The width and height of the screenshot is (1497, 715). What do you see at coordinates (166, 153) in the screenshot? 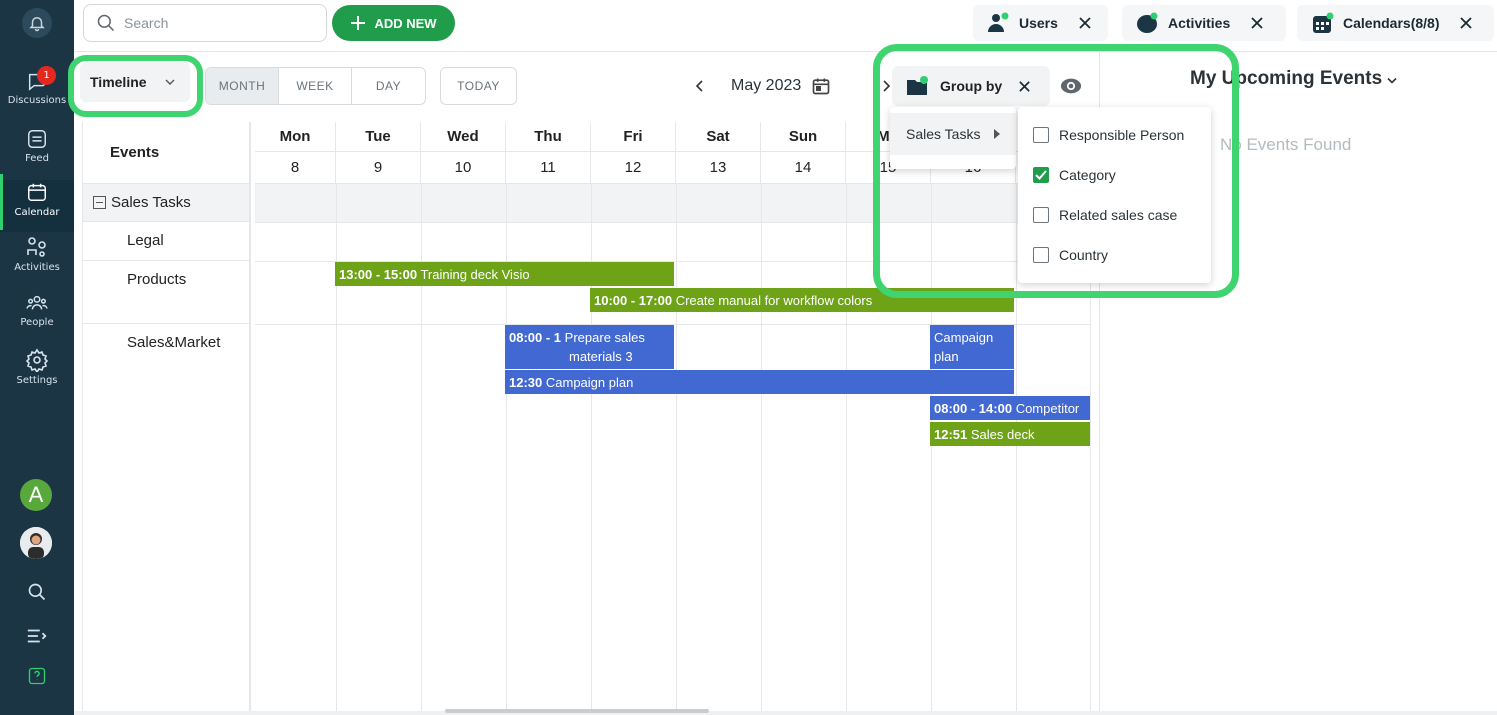
I see `events-header: Events` at bounding box center [166, 153].